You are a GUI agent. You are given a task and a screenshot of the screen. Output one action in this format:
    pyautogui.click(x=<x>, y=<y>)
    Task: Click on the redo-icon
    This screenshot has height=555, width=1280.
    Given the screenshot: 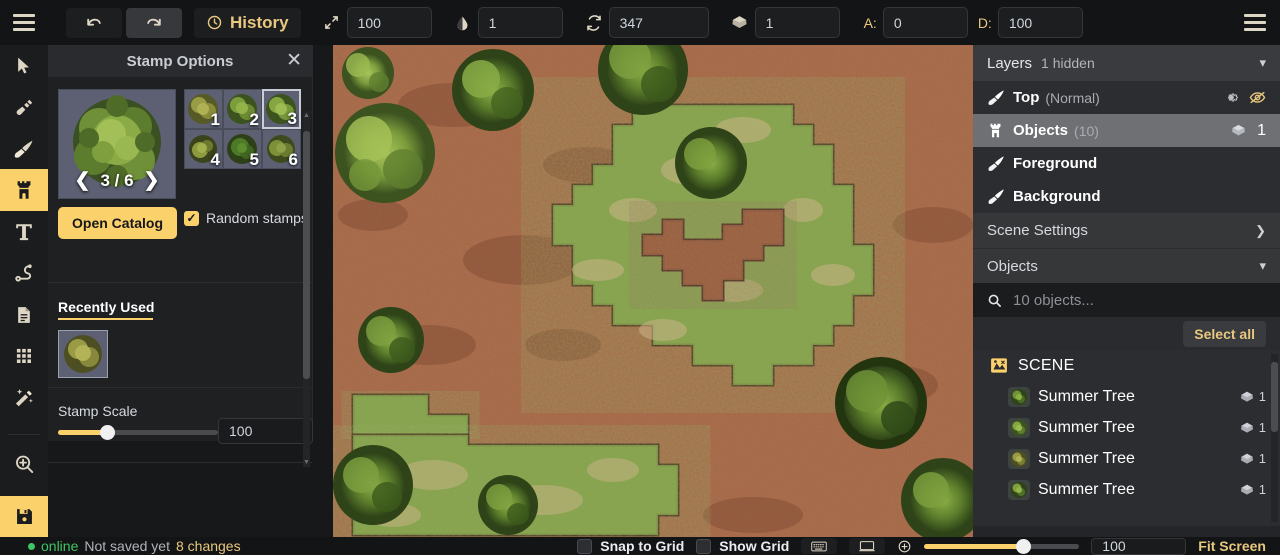 What is the action you would take?
    pyautogui.click(x=154, y=23)
    